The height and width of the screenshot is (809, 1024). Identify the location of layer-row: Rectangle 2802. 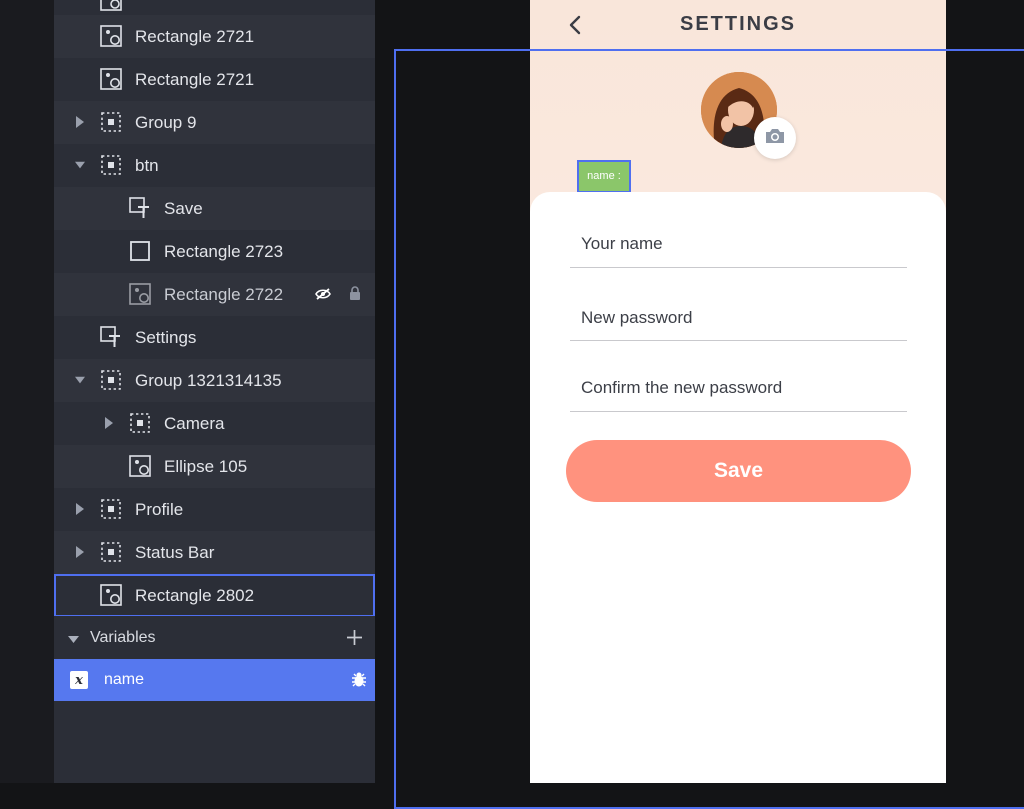
(214, 595).